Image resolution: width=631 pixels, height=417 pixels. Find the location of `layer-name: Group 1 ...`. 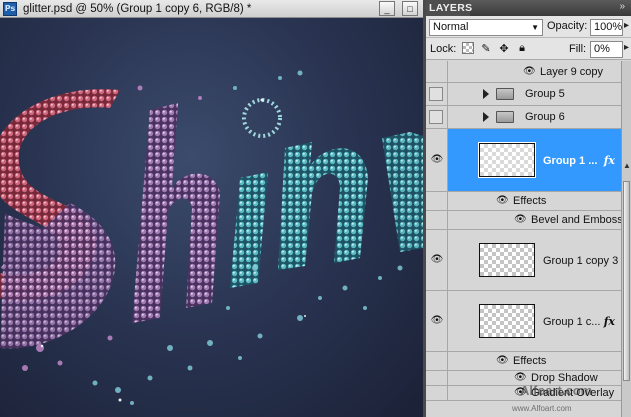

layer-name: Group 1 ... is located at coordinates (570, 161).